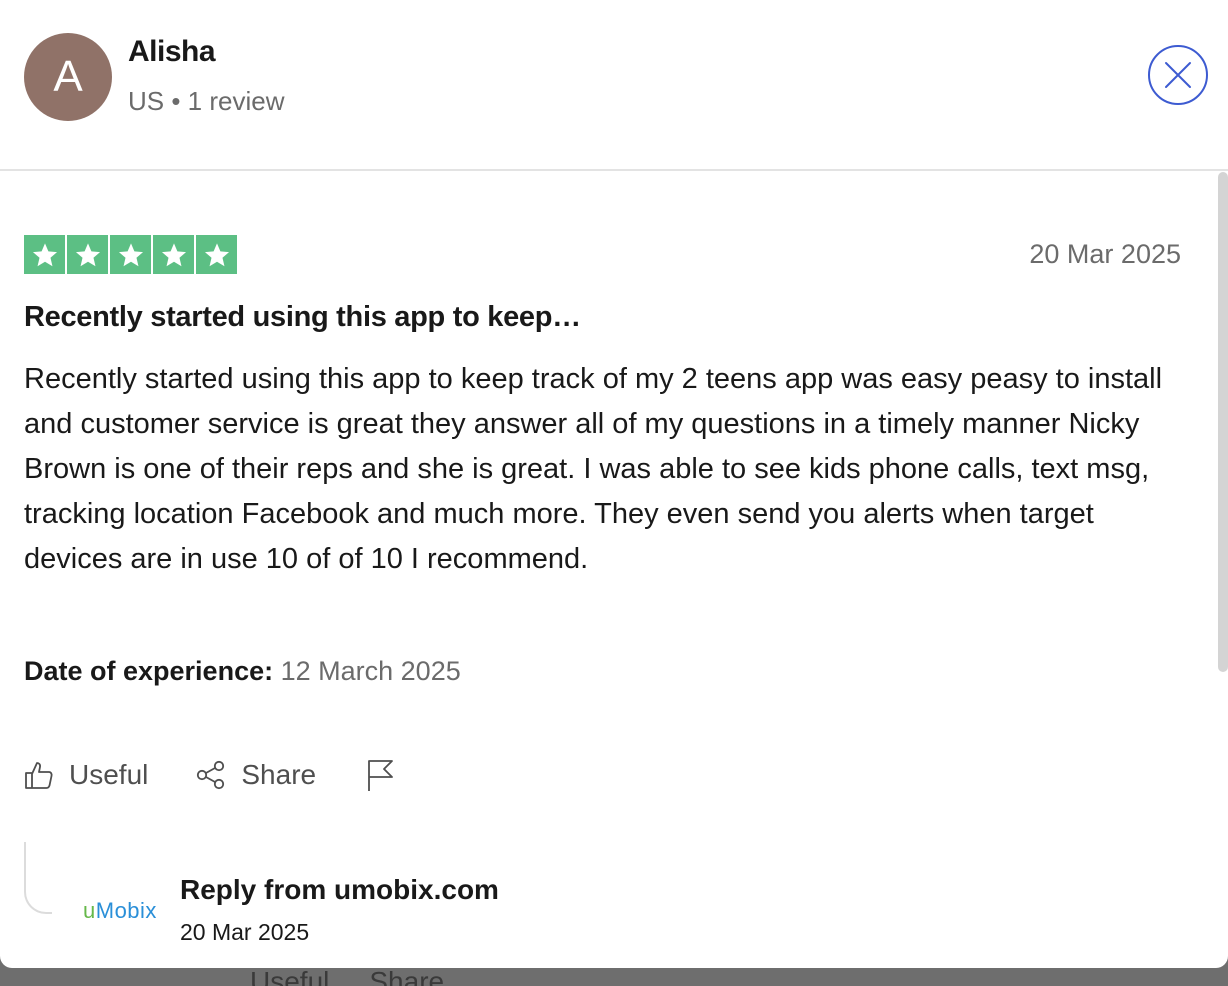 This screenshot has height=986, width=1228. Describe the element at coordinates (279, 774) in the screenshot. I see `share-label: Share` at that location.